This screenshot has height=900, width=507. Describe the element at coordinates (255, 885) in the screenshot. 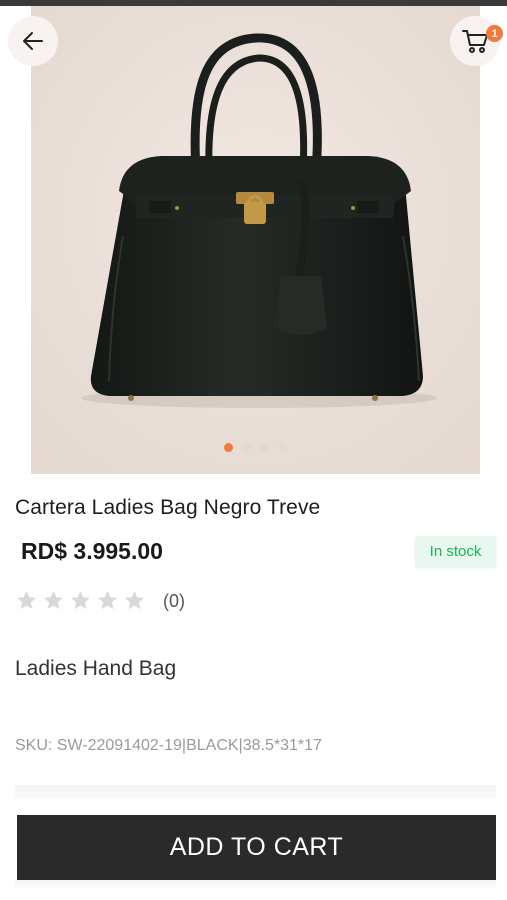

I see `bottom-divider` at that location.